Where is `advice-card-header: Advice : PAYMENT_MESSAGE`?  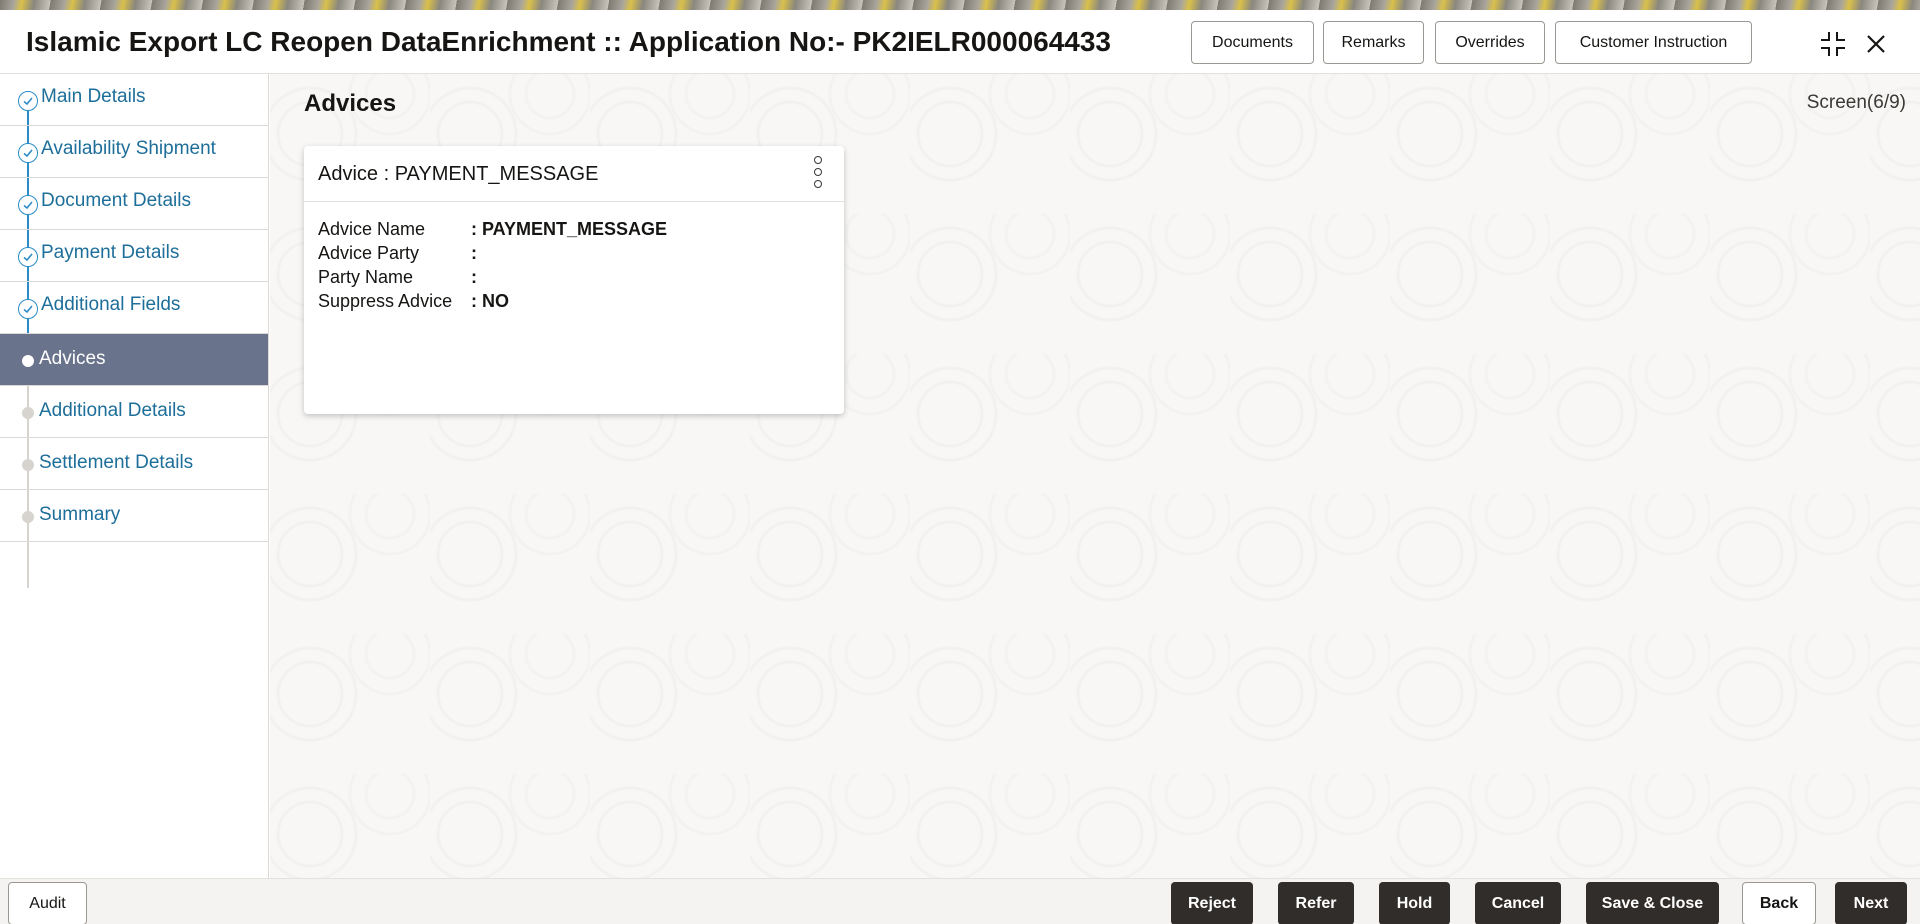 advice-card-header: Advice : PAYMENT_MESSAGE is located at coordinates (574, 174).